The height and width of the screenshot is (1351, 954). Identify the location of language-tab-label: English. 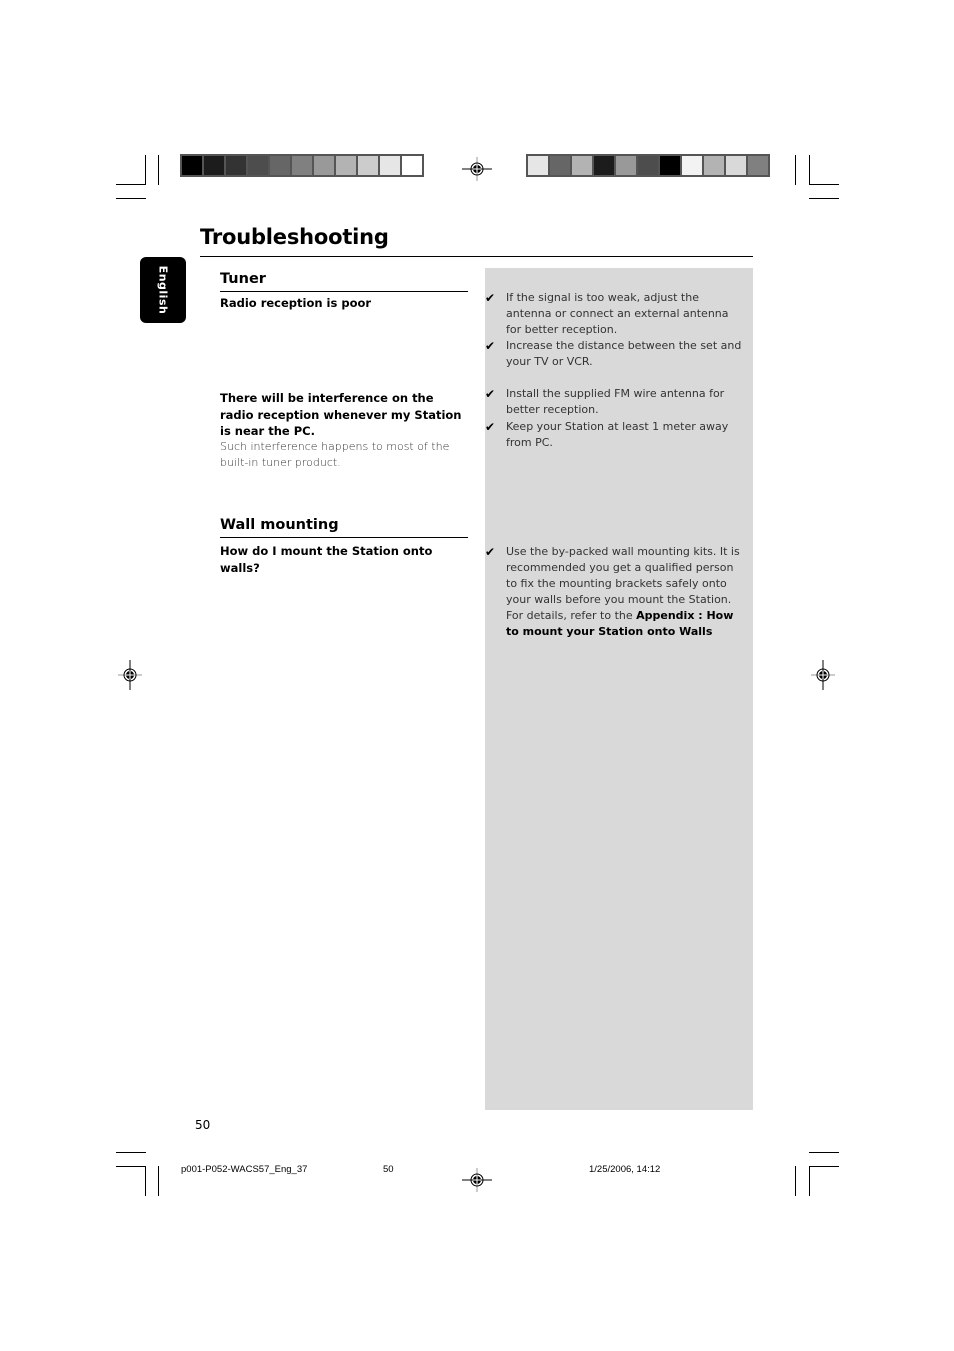
(163, 290).